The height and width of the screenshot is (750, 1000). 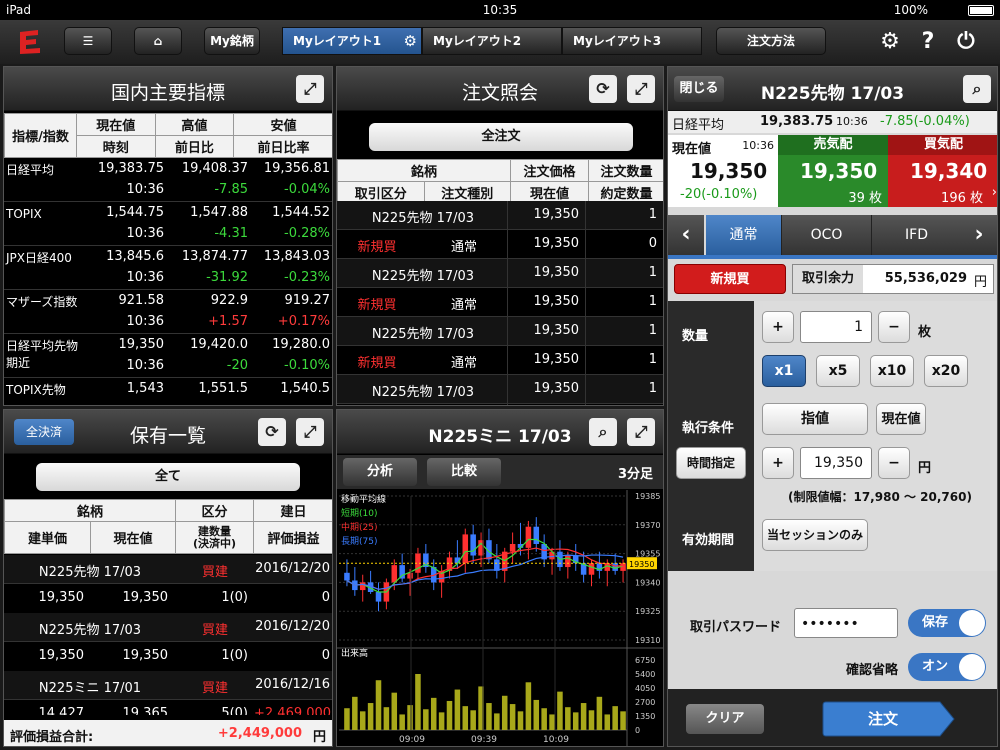 What do you see at coordinates (214, 168) in the screenshot?
I see `index-high: 19,408.37` at bounding box center [214, 168].